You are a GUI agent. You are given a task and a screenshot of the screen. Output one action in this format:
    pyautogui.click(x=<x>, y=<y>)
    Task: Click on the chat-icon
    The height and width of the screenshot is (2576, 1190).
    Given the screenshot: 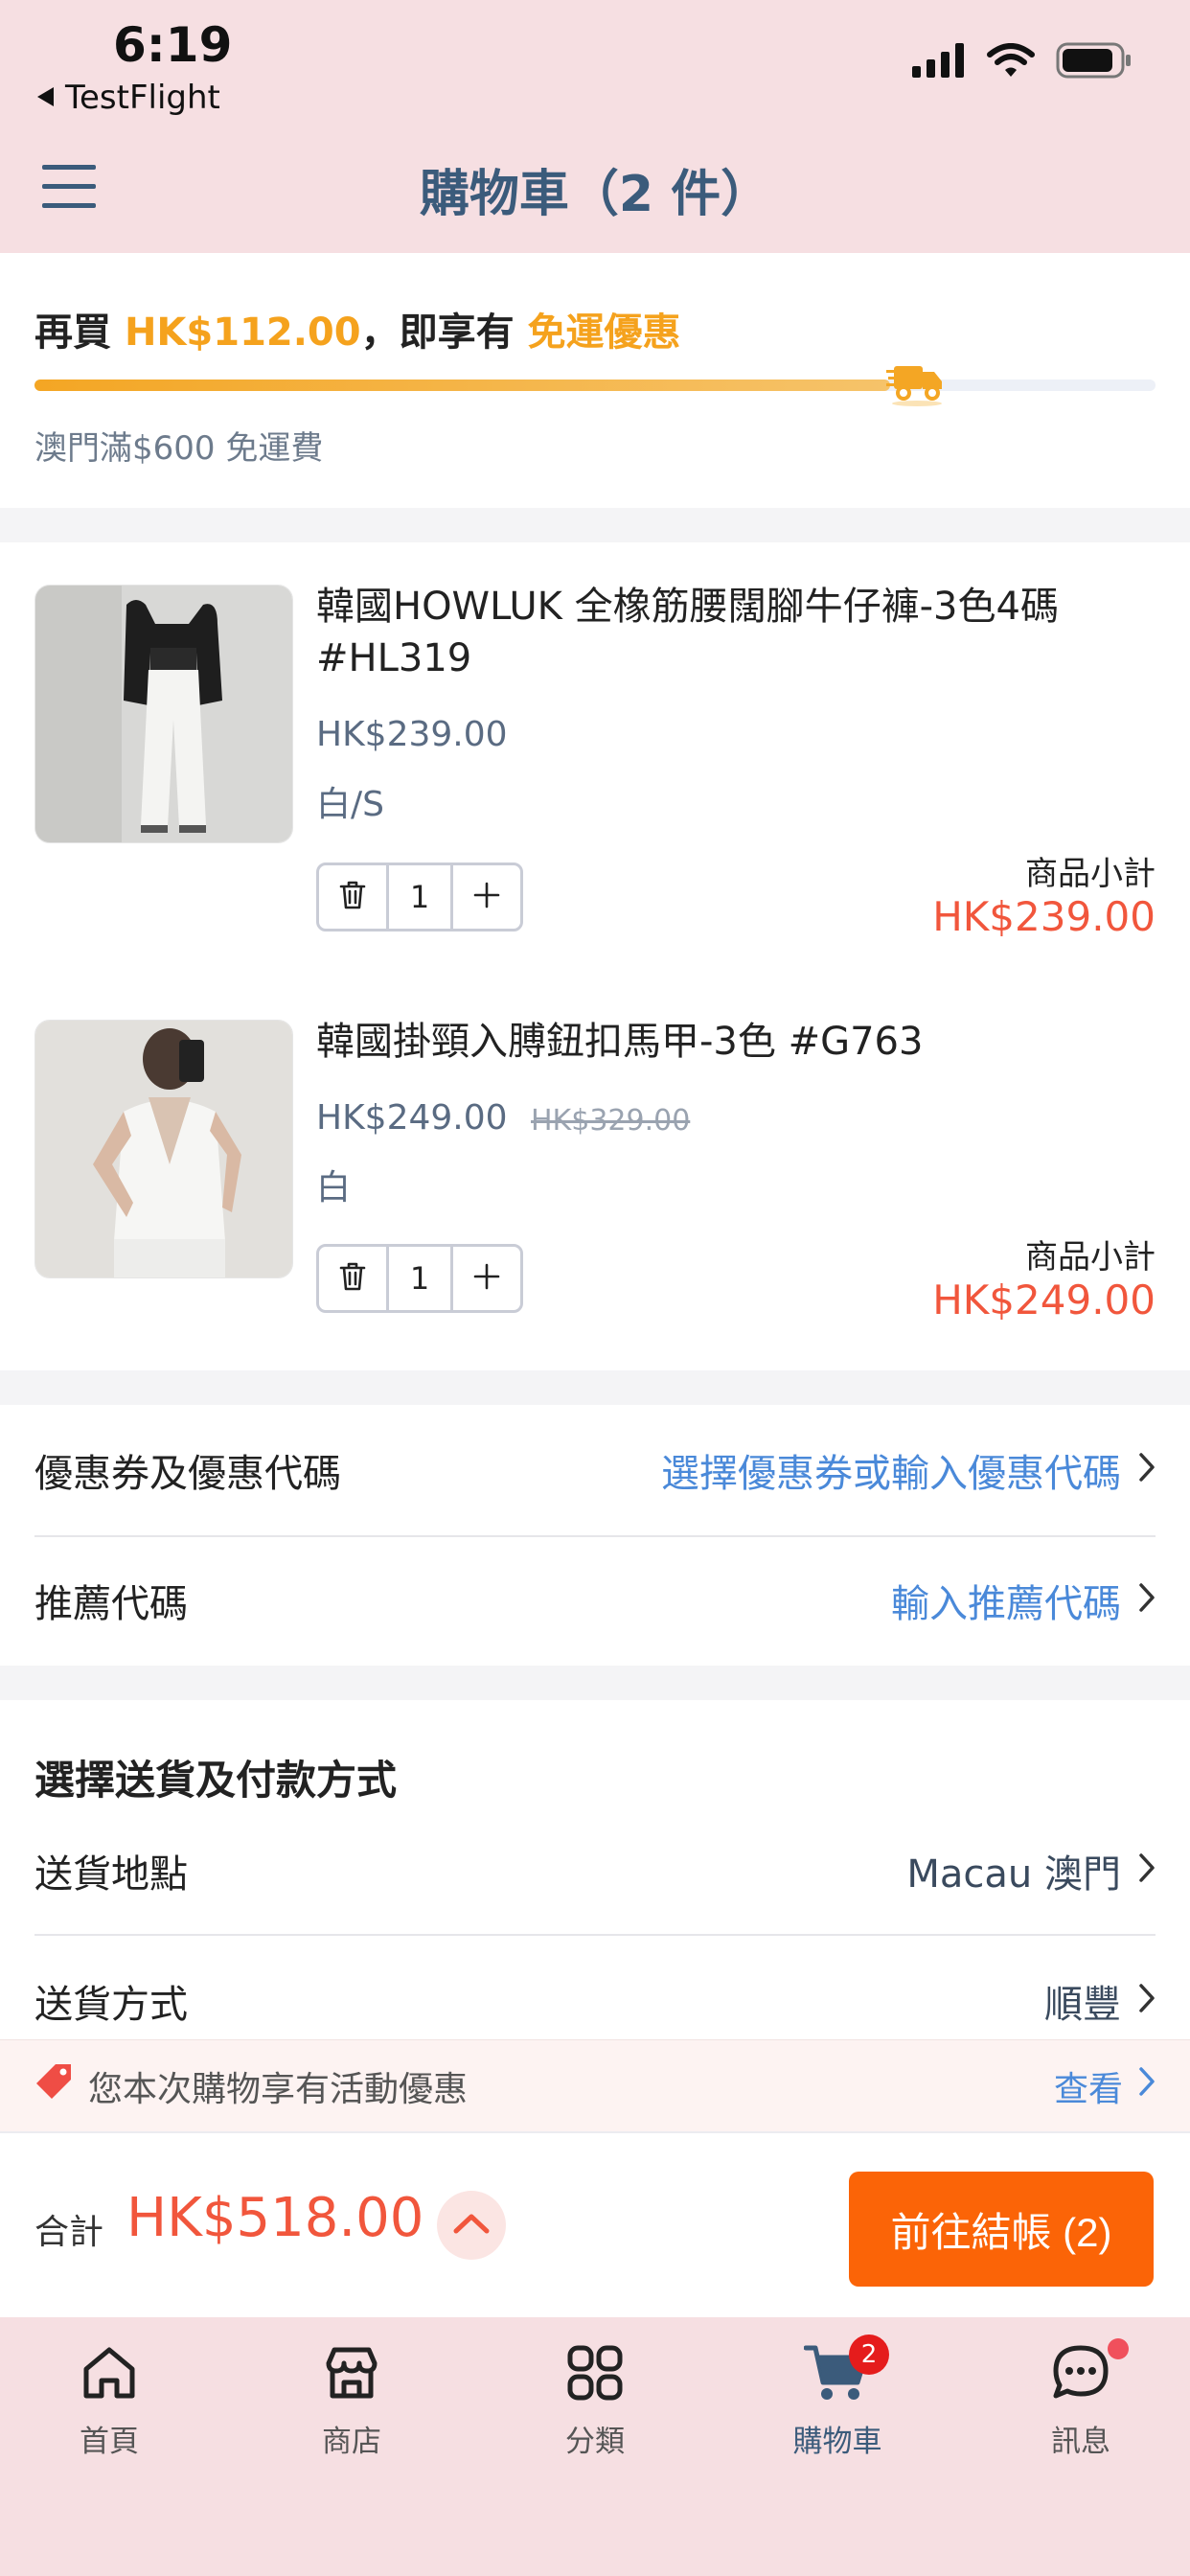 What is the action you would take?
    pyautogui.click(x=1080, y=2374)
    